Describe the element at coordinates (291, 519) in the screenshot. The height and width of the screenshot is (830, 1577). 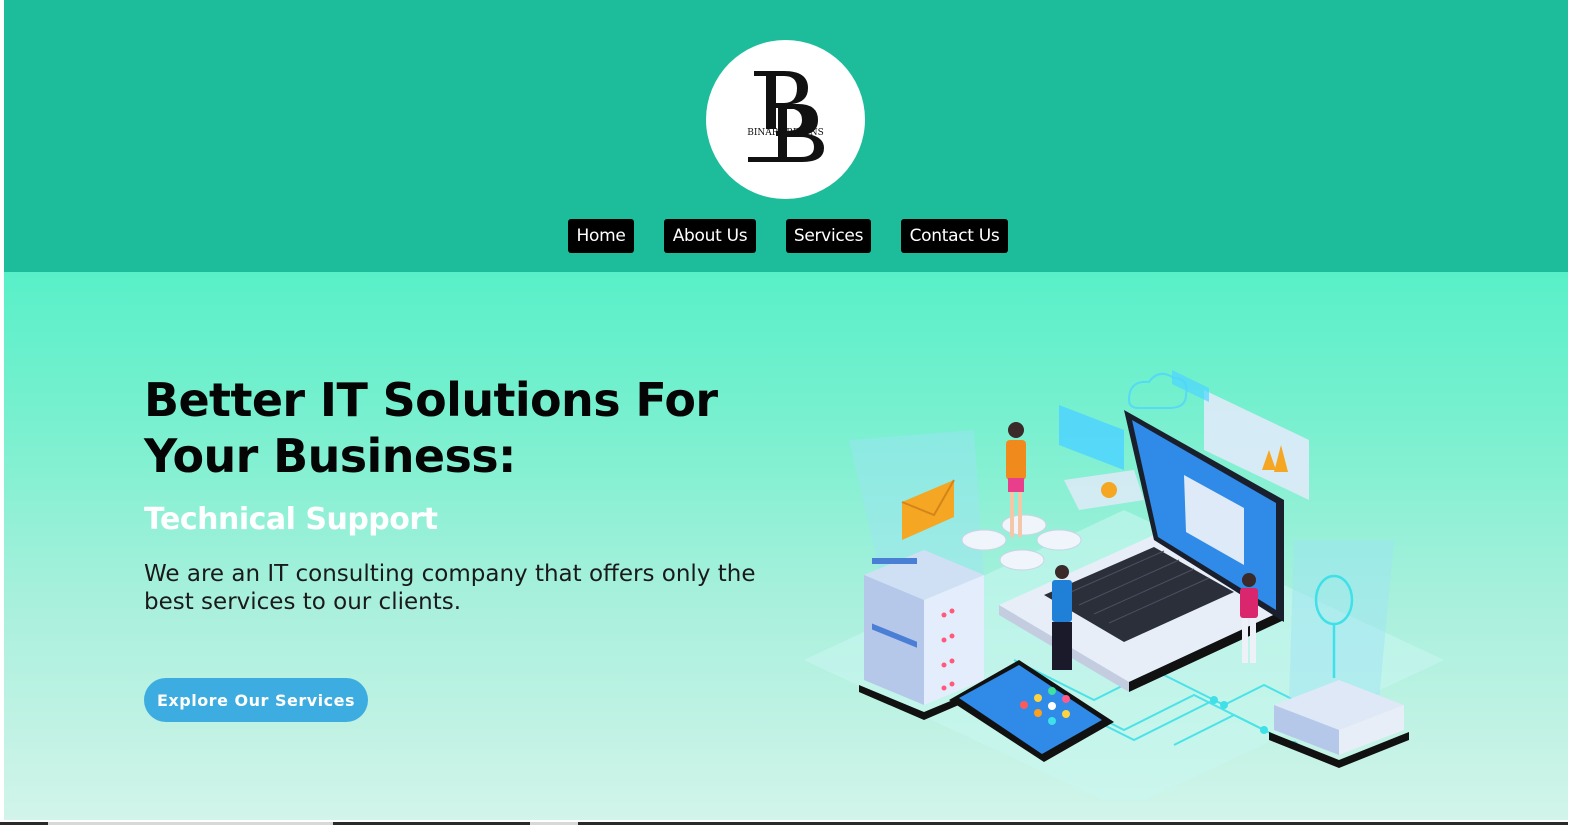
I see `hero-subheading: Technical Support` at that location.